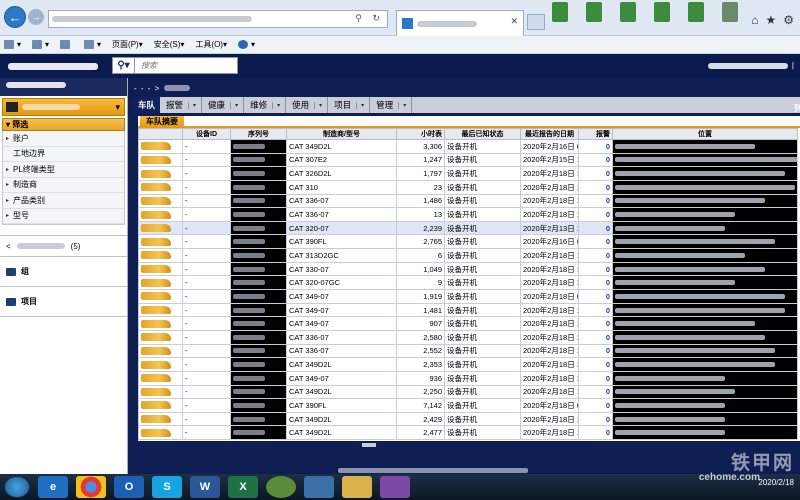 Image resolution: width=800 pixels, height=500 pixels. Describe the element at coordinates (468, 310) in the screenshot. I see `table-row: - CAT 349-071,481设备开机2020年2月18日 100` at that location.